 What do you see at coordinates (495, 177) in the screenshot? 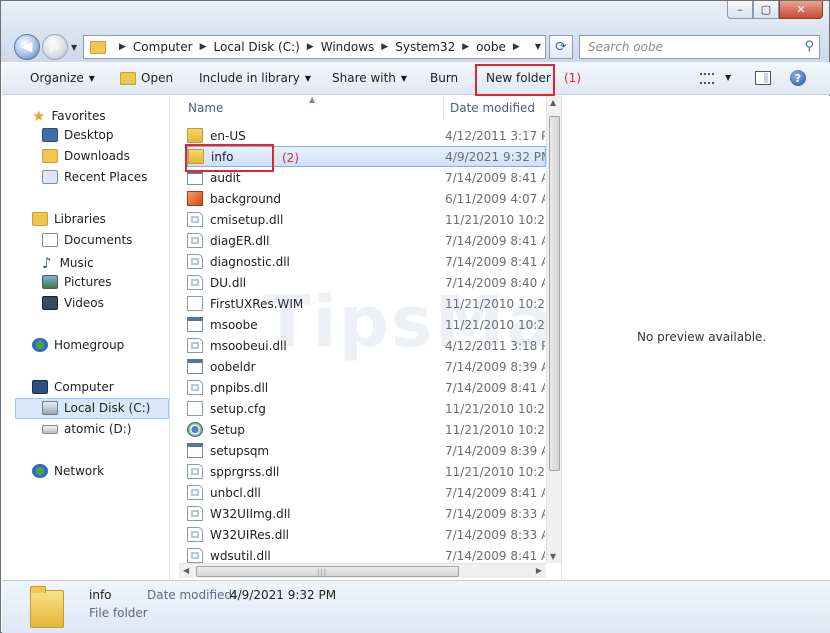
I see `file-date-modified: 7/14/2009 8:41 AM` at bounding box center [495, 177].